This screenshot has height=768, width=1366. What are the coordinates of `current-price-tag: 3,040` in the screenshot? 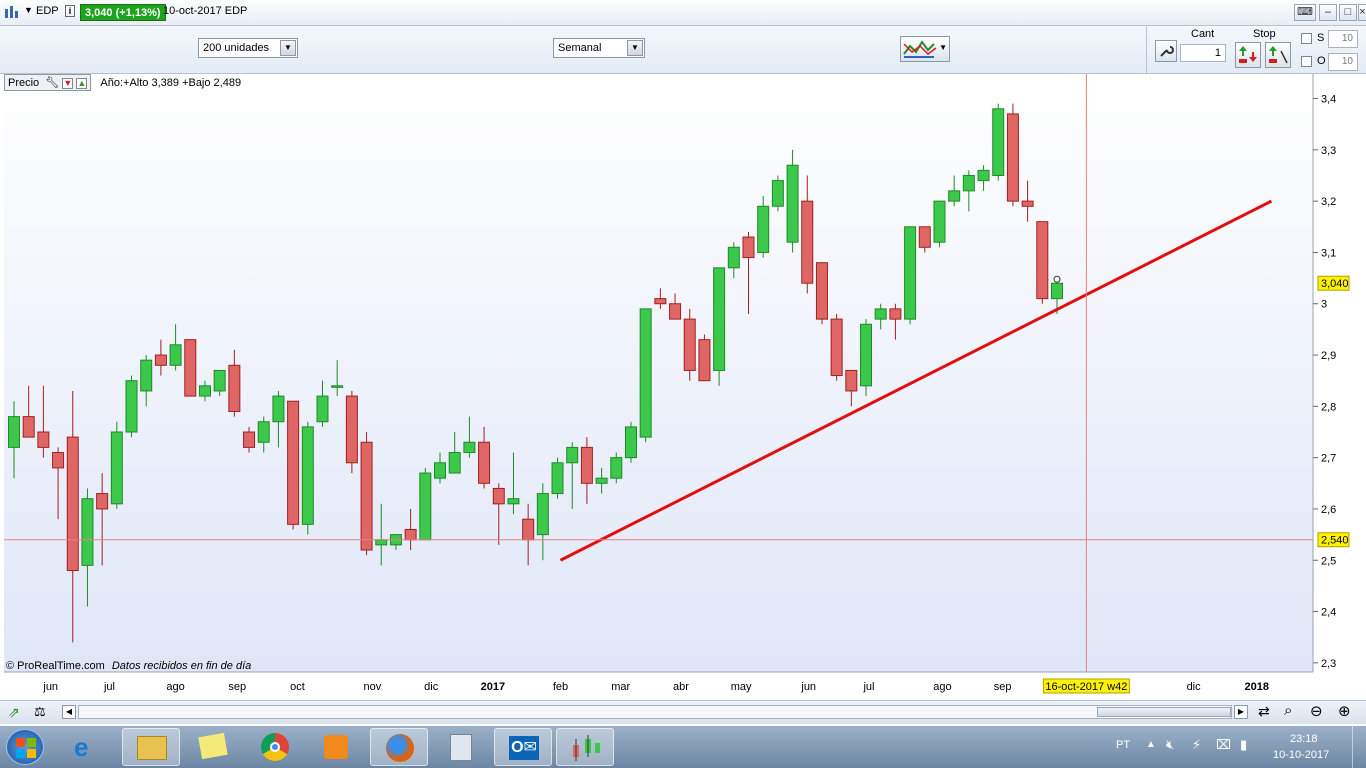 It's located at (1335, 284).